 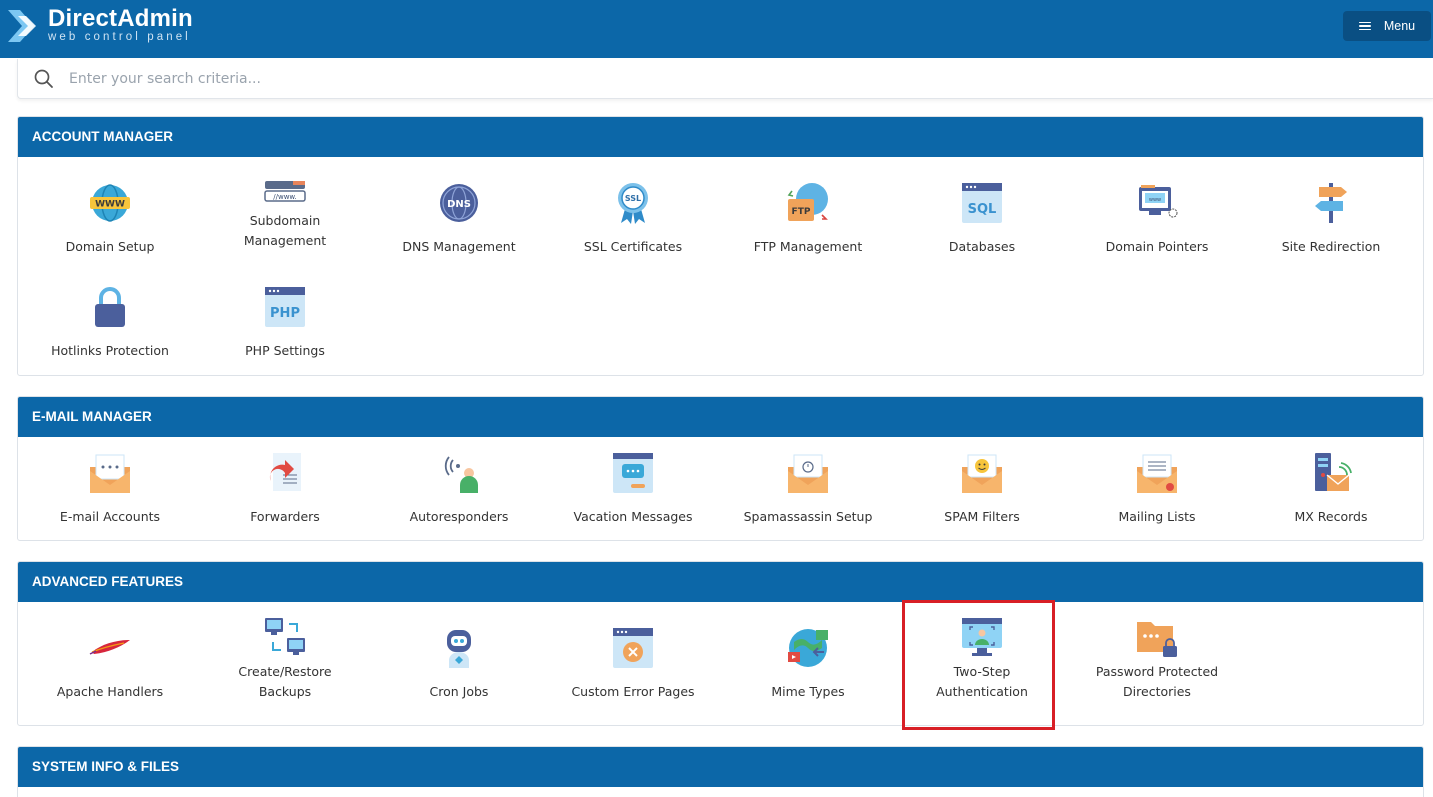 I want to click on menu-button-label: Menu, so click(x=1399, y=26).